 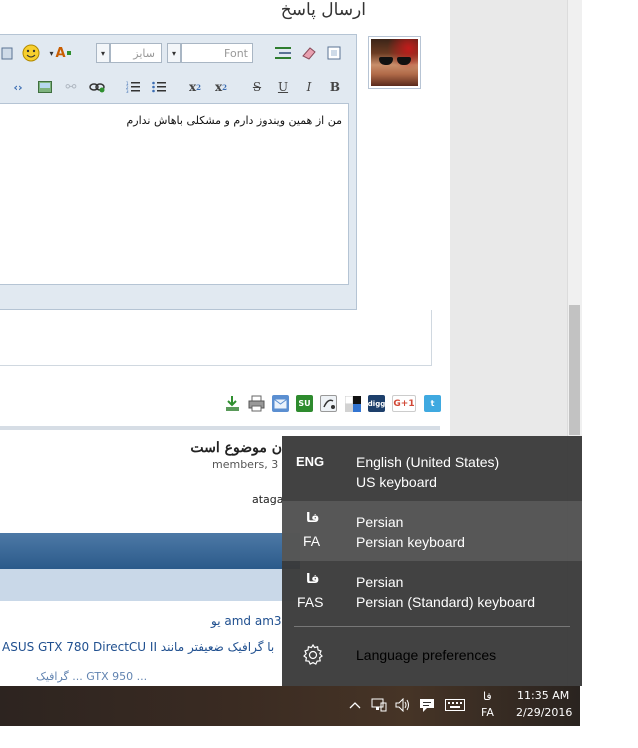 What do you see at coordinates (376, 403) in the screenshot?
I see `digg-icon: digg` at bounding box center [376, 403].